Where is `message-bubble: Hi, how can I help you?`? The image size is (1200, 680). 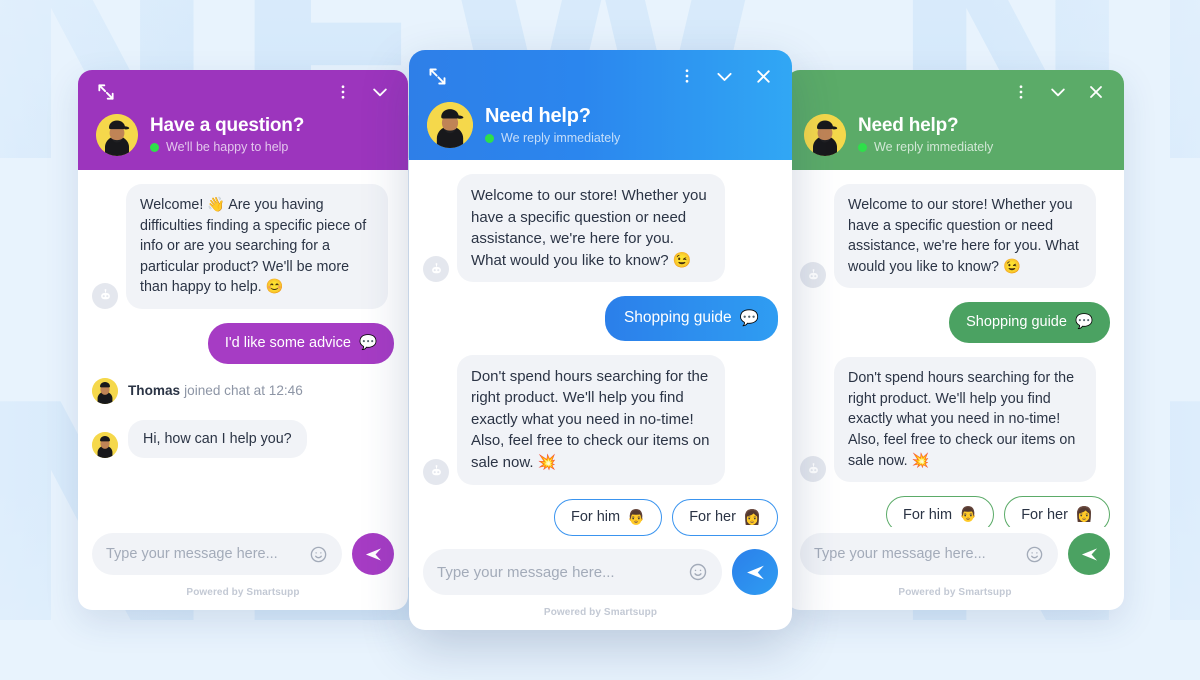 message-bubble: Hi, how can I help you? is located at coordinates (217, 439).